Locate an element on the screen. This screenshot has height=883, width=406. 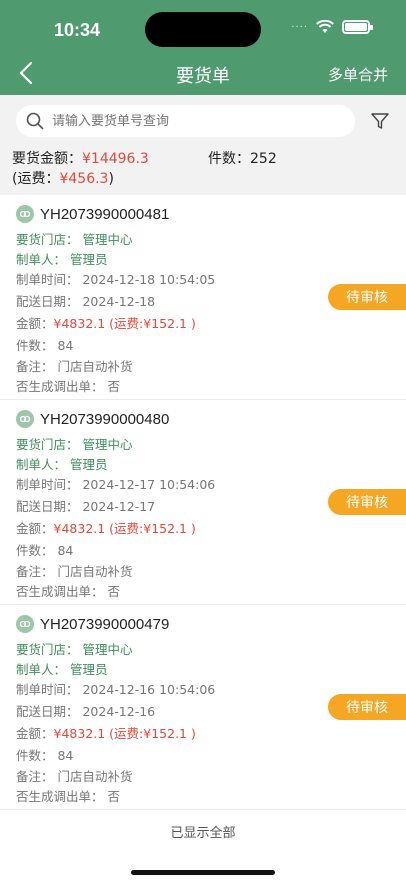
order-created-time: 制单时间： 2024-12-18 10:54:05 is located at coordinates (116, 279).